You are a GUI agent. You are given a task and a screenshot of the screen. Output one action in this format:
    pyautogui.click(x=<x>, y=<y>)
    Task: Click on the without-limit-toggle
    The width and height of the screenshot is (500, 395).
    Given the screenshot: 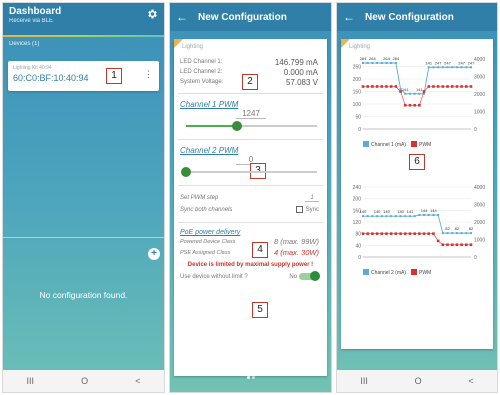 What is the action you would take?
    pyautogui.click(x=309, y=276)
    